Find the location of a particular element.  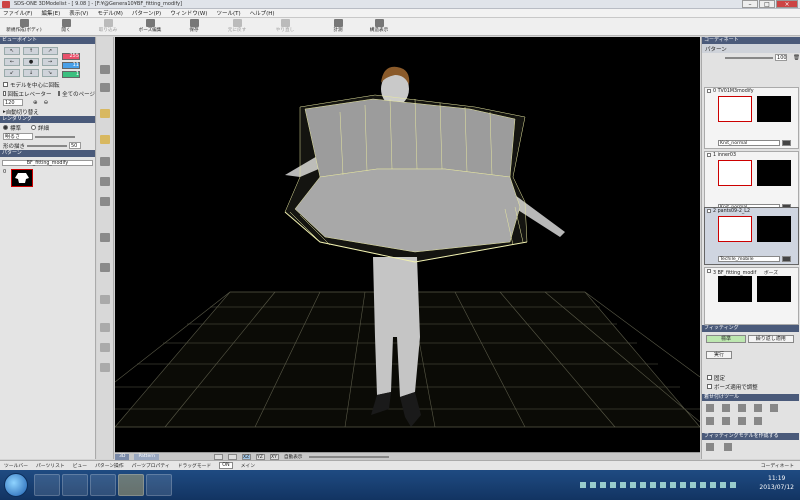

view-arrow-se: ↘ is located at coordinates (50, 73).